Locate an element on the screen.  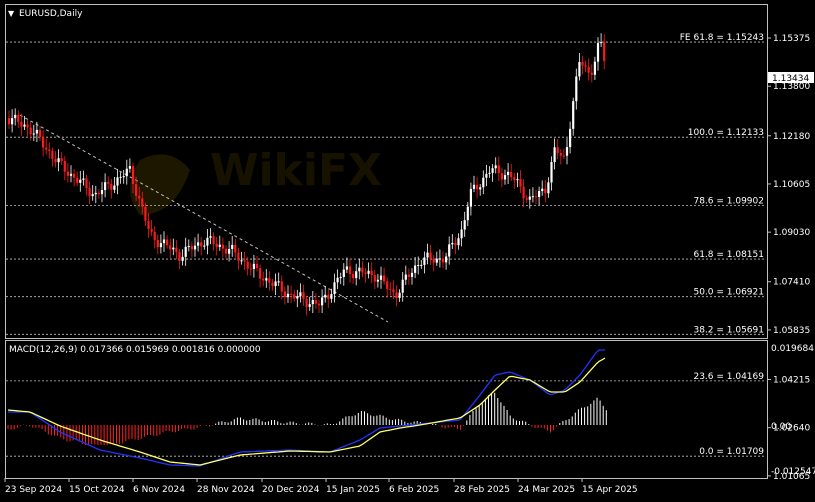
fib-level-label: 100.0 = 1.12133 is located at coordinates (726, 133).